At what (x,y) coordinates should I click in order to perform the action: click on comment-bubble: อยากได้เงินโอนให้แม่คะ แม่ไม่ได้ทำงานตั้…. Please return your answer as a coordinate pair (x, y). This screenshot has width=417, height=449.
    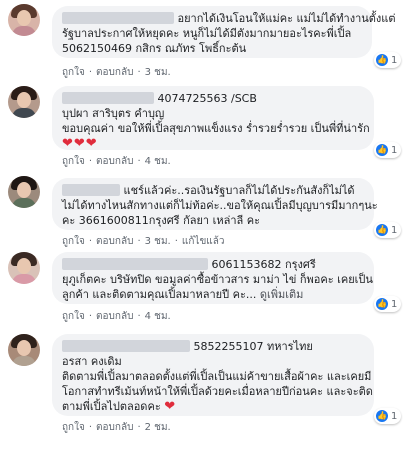
    Looking at the image, I should click on (224, 32).